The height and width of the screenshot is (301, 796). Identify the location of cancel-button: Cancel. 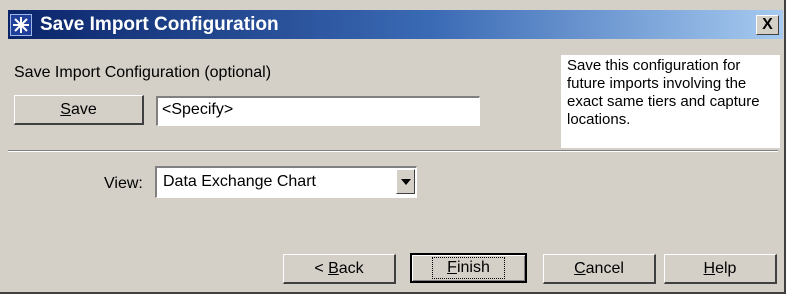
(599, 269).